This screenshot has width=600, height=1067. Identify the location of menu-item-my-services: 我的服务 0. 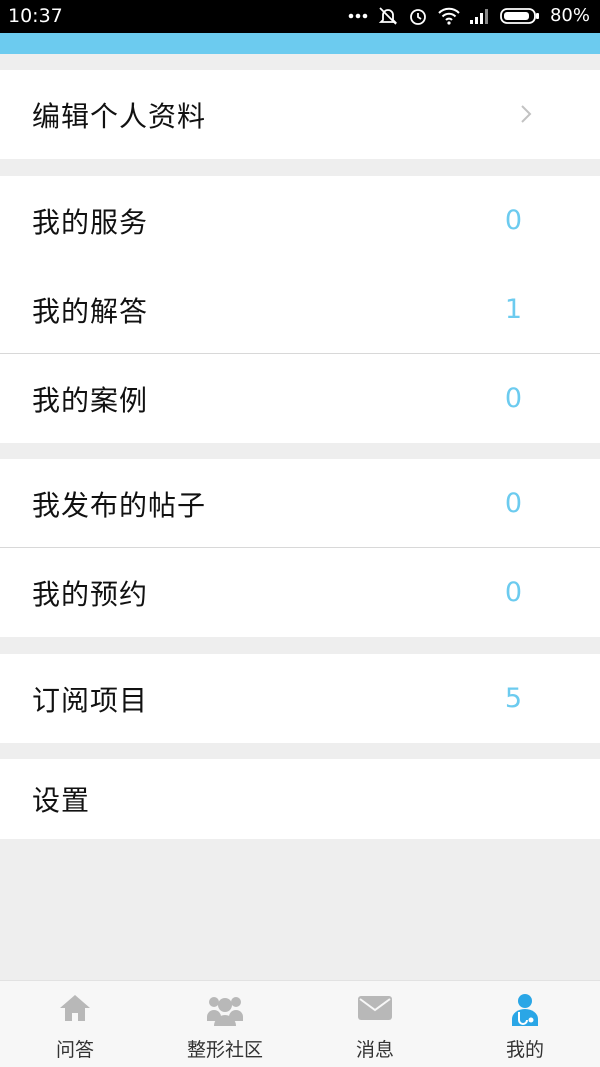
(300, 220).